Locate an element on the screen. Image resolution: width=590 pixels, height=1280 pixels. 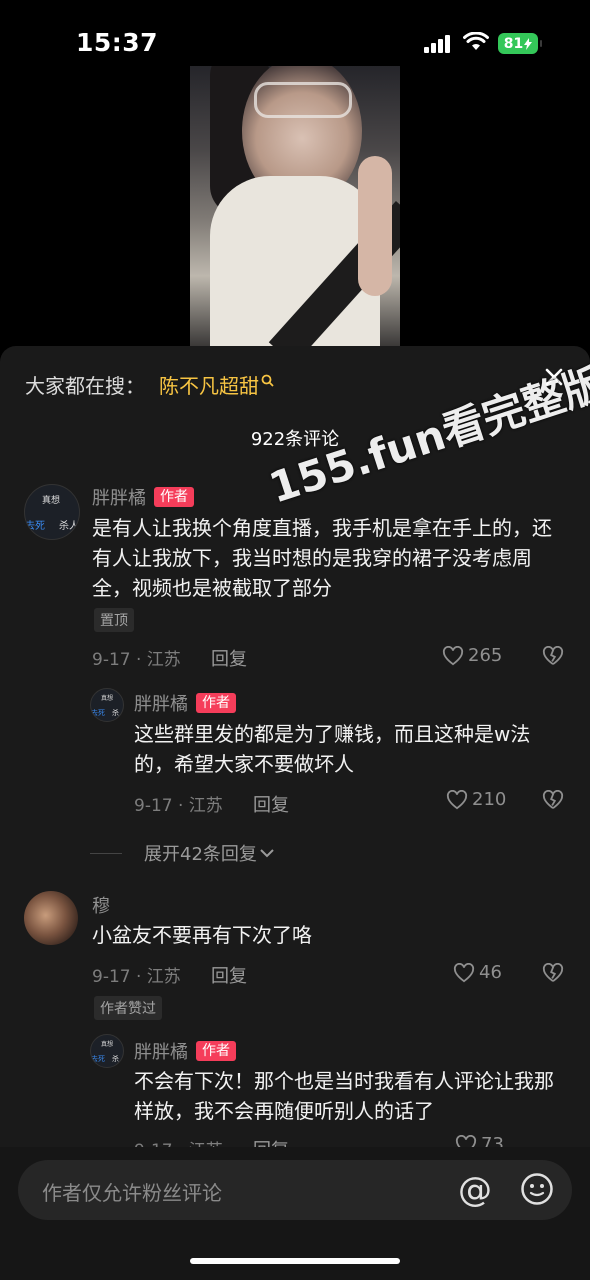
trending-search-term: 陈不凡超甜 is located at coordinates (209, 384).